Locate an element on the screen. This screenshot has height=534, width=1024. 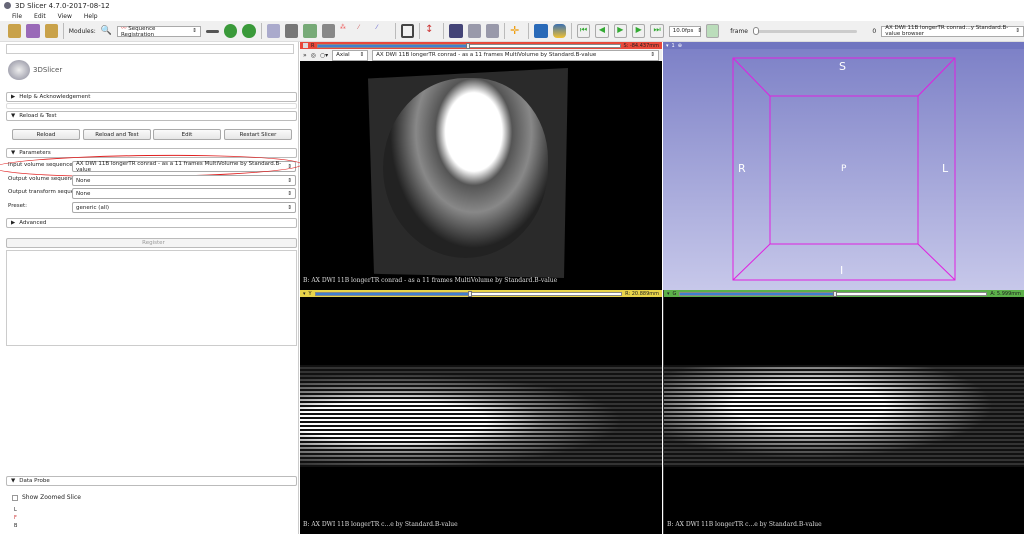
load-dicom-icon is located at coordinates (33, 31).